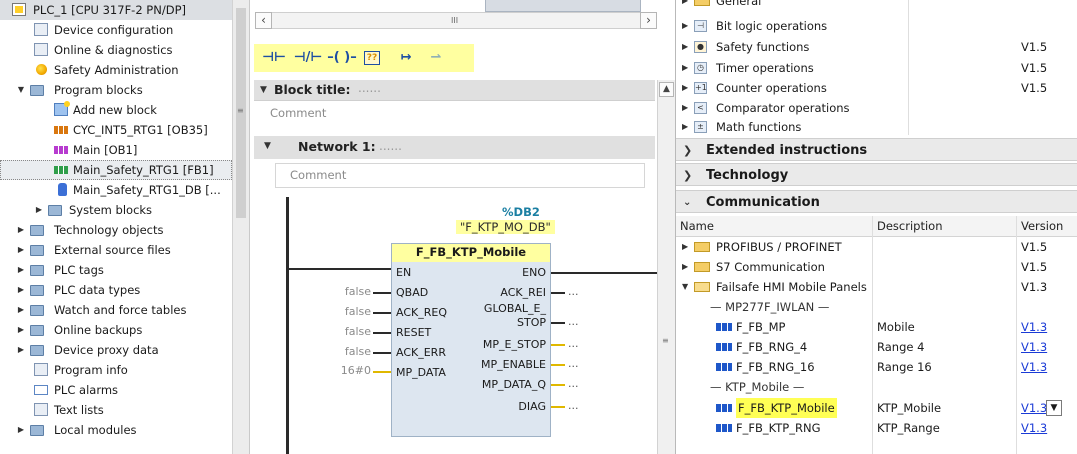  I want to click on close-branch-button: ⇀, so click(436, 58).